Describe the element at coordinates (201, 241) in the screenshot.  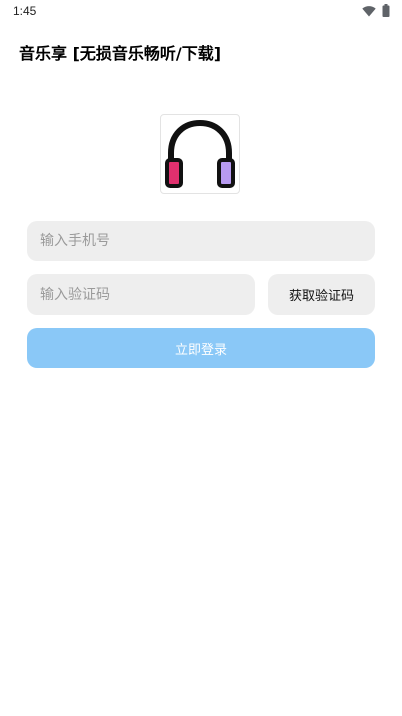
I see `phone-input` at that location.